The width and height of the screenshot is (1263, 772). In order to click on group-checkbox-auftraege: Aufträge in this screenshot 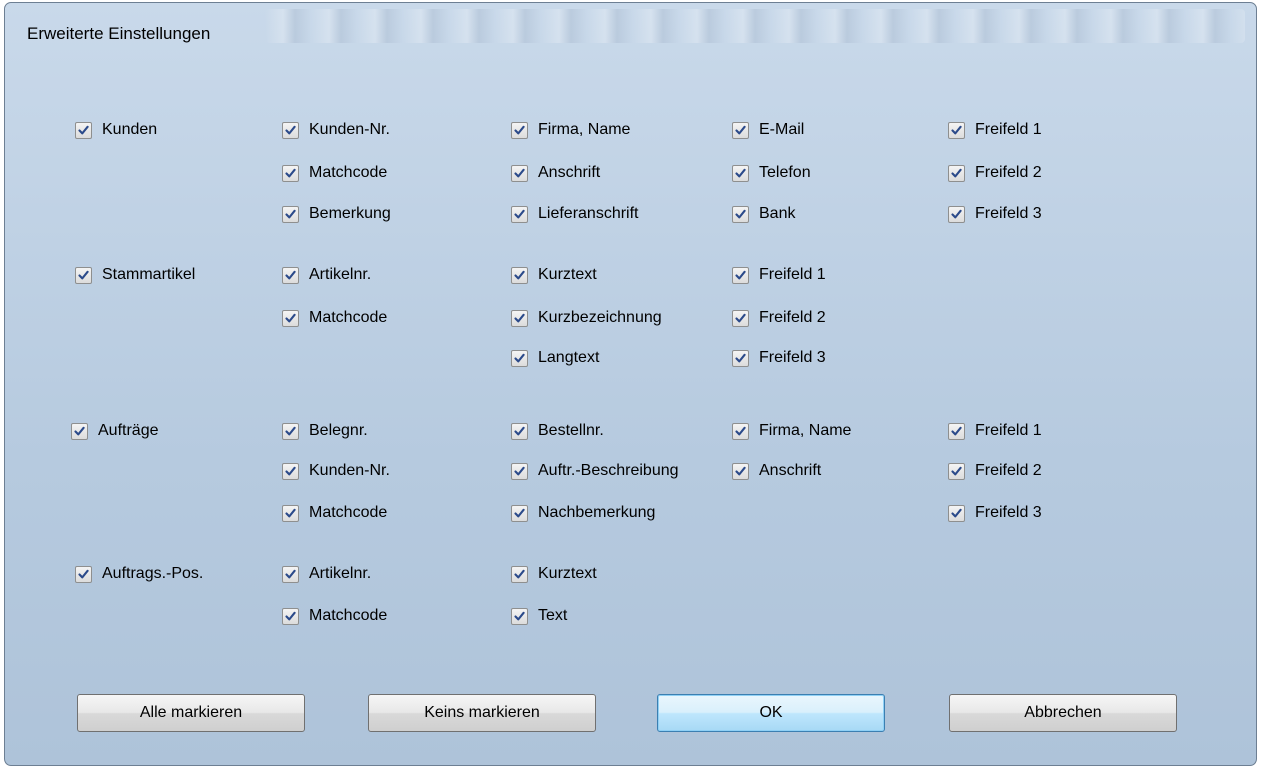, I will do `click(114, 431)`.